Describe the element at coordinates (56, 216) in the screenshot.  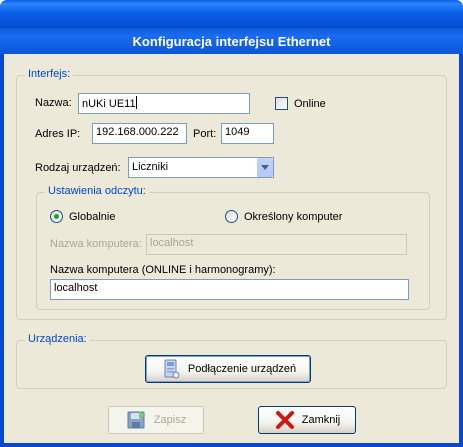
I see `global-radio` at that location.